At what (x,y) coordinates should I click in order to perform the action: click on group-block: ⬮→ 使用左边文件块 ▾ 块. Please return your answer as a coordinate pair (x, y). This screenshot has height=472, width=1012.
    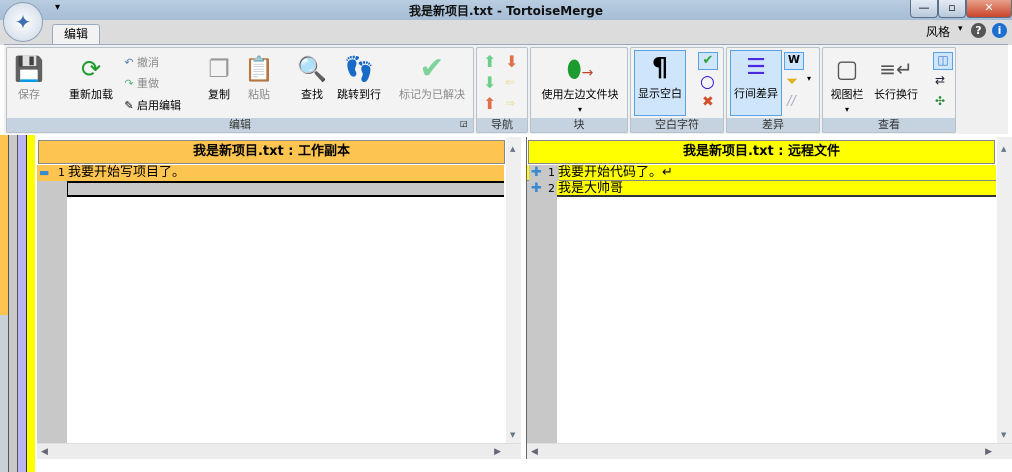
    Looking at the image, I should click on (579, 90).